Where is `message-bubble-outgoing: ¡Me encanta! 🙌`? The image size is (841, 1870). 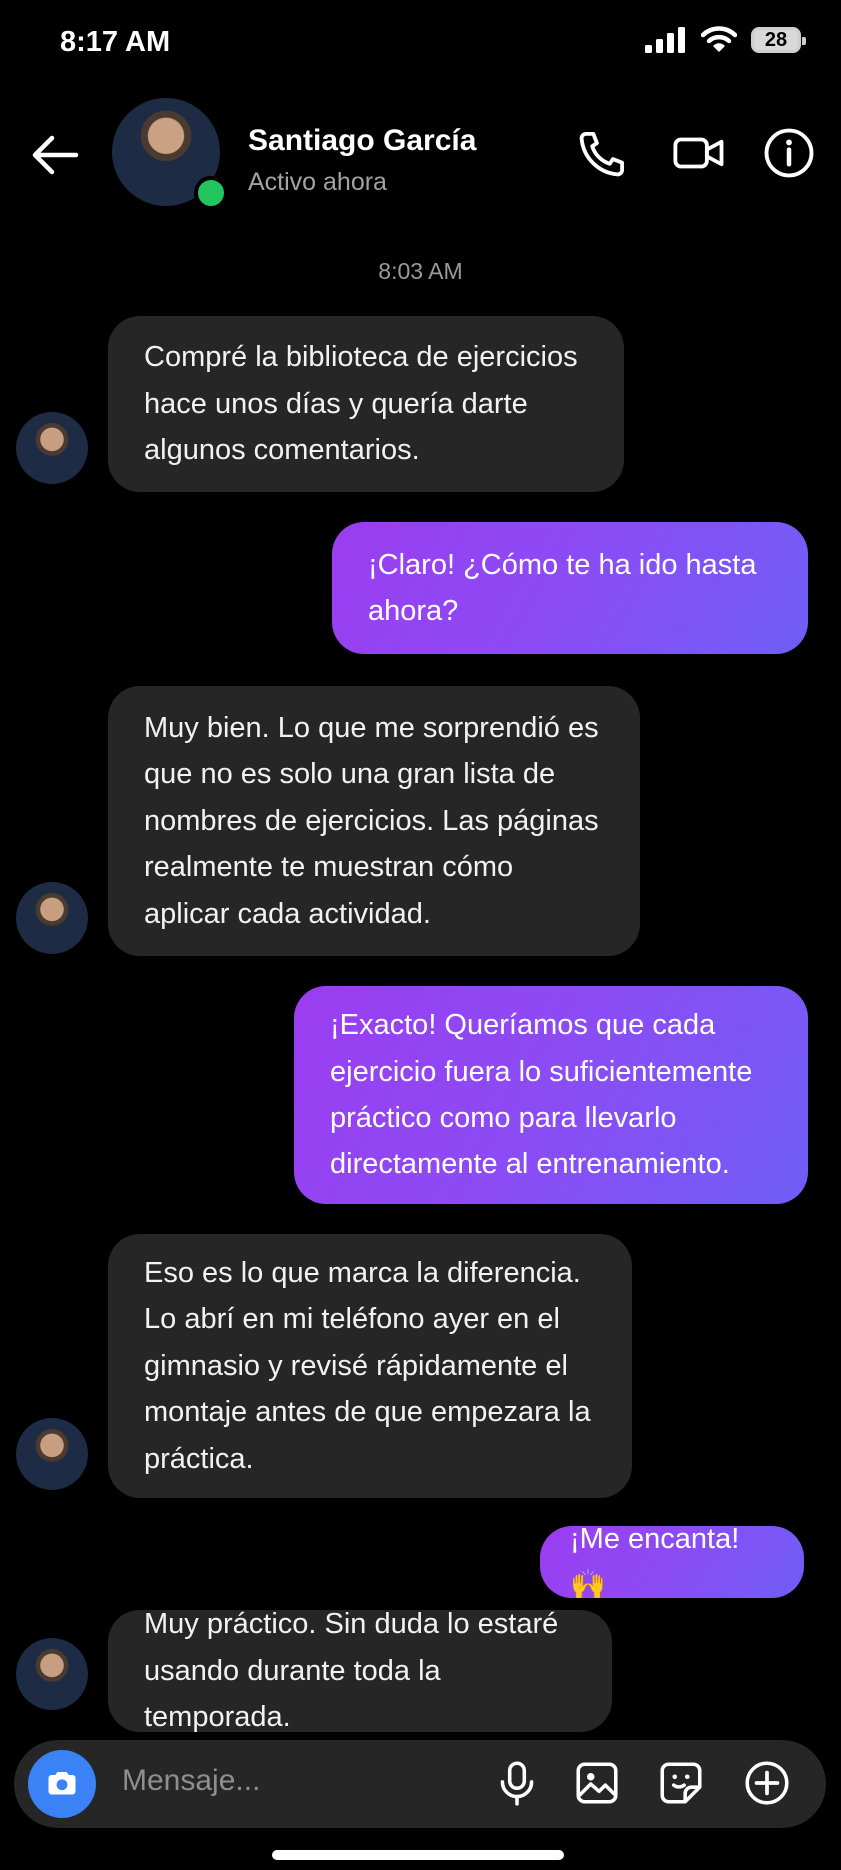
message-bubble-outgoing: ¡Me encanta! 🙌 is located at coordinates (672, 1562).